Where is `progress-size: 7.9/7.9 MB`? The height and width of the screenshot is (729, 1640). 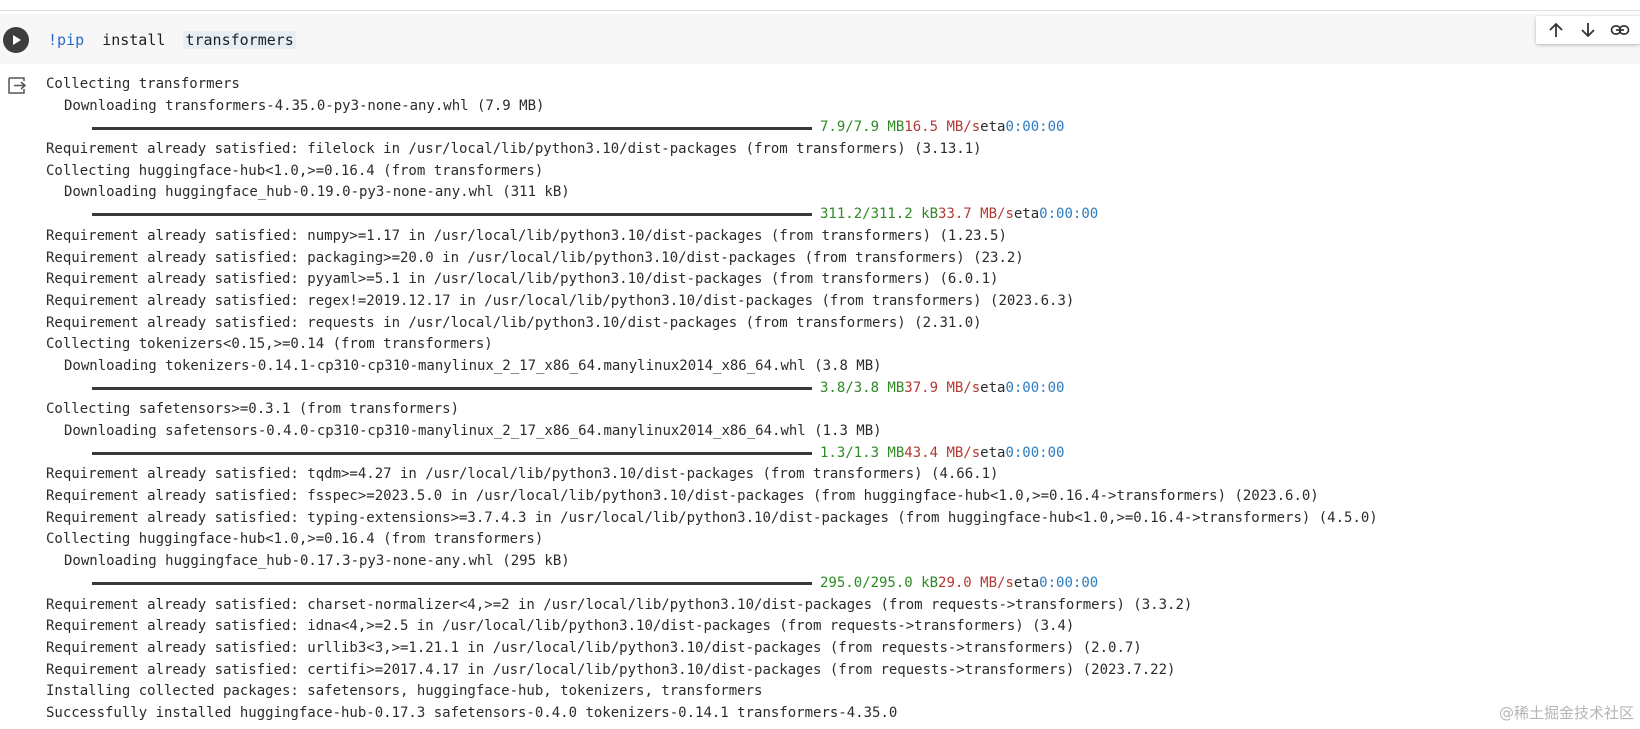 progress-size: 7.9/7.9 MB is located at coordinates (862, 127).